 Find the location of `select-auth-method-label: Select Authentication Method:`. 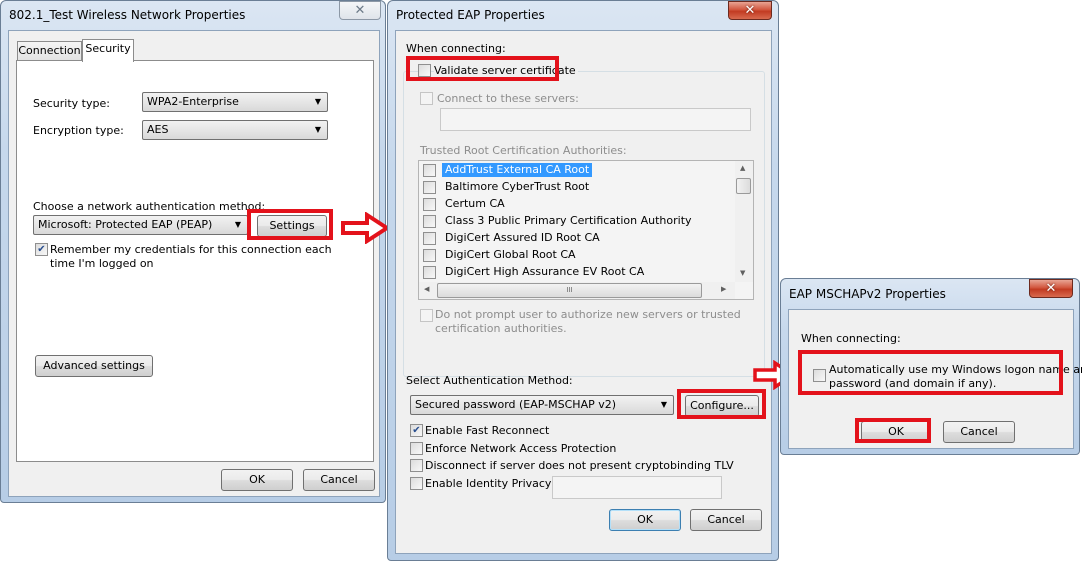

select-auth-method-label: Select Authentication Method: is located at coordinates (489, 380).